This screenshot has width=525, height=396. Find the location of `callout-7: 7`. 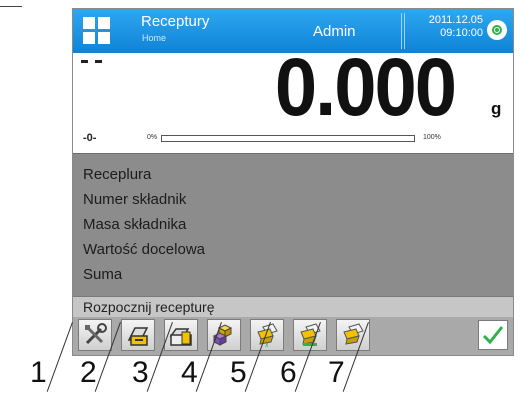

callout-7: 7 is located at coordinates (336, 372).